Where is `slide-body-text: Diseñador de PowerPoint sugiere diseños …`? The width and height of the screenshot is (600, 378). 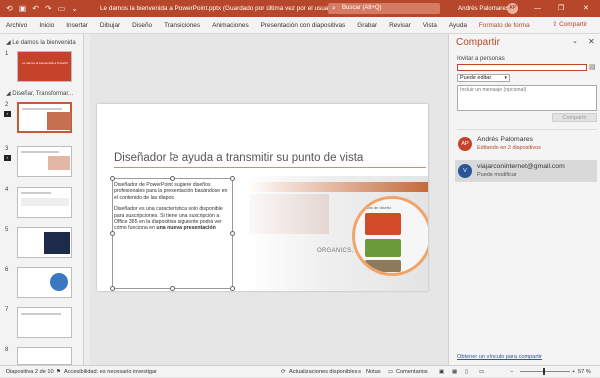 slide-body-text: Diseñador de PowerPoint sugiere diseños … is located at coordinates (172, 209).